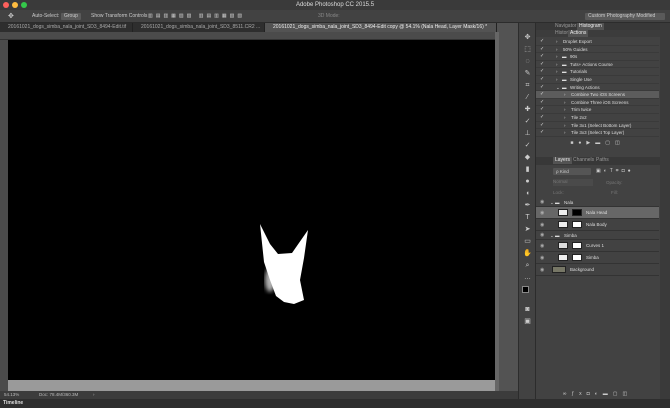 The image size is (670, 408). Describe the element at coordinates (578, 33) in the screenshot. I see `tab-actions: Actions` at that location.